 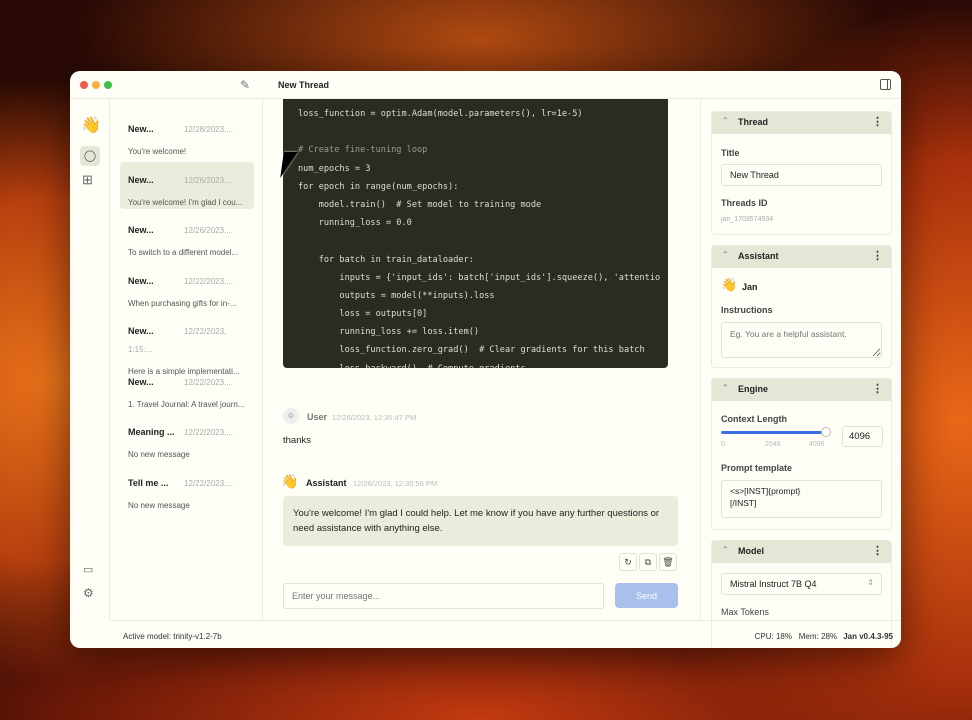 What do you see at coordinates (758, 256) in the screenshot?
I see `card-title: Assistant` at bounding box center [758, 256].